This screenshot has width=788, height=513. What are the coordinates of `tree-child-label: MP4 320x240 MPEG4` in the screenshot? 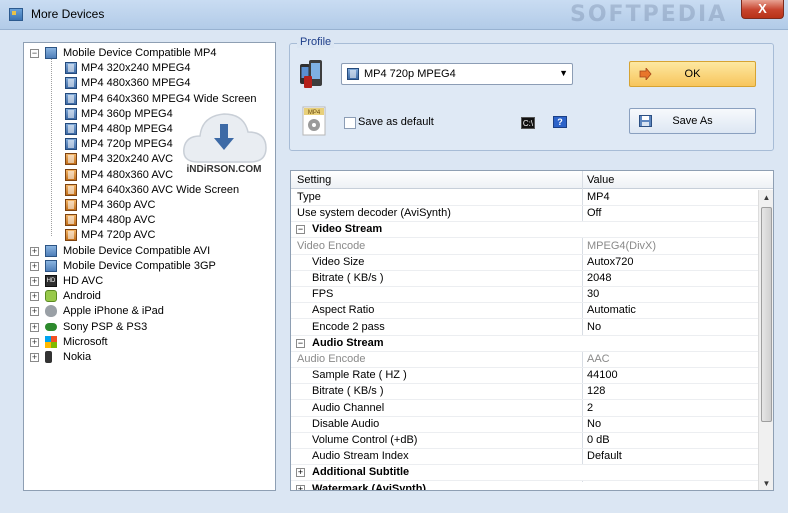 It's located at (136, 68).